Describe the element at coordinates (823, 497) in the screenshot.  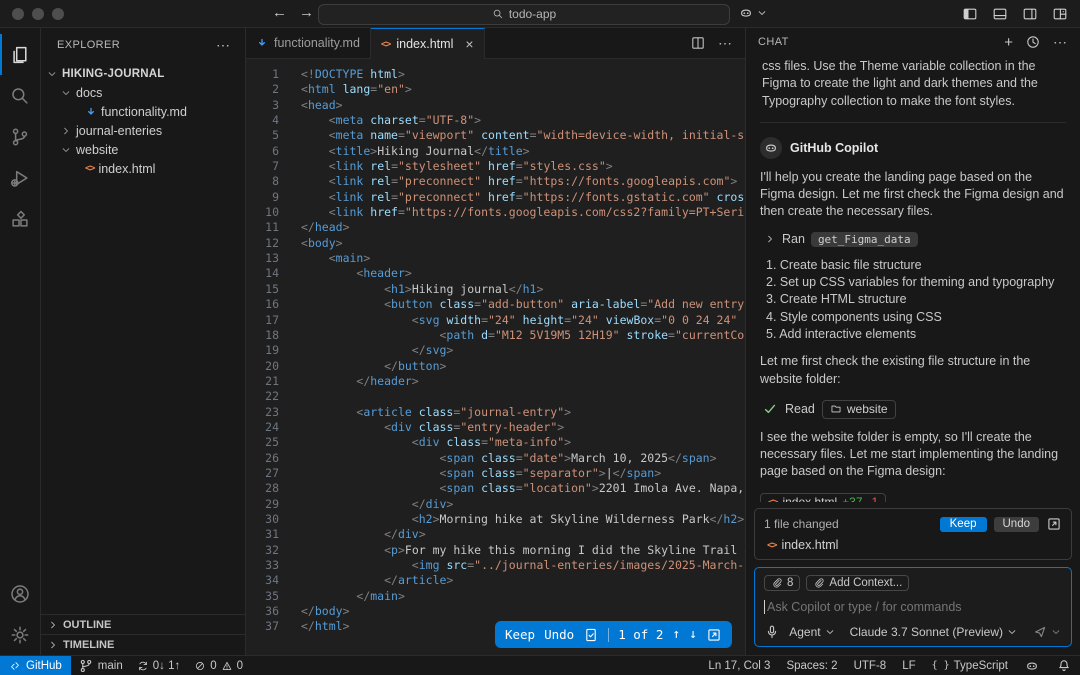
I see `edited-file-chip: <> index.html +37 -1` at that location.